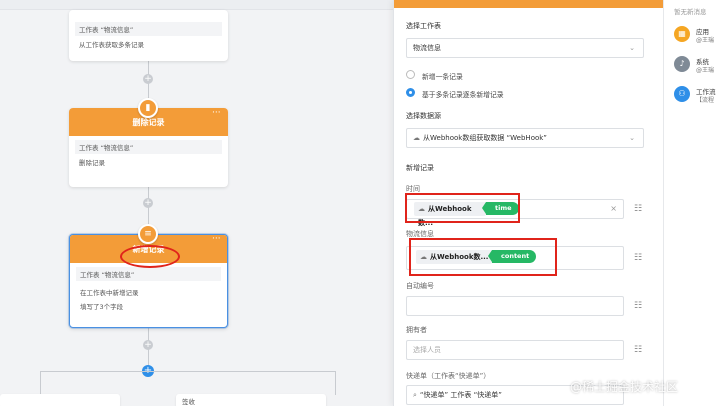  What do you see at coordinates (529, 4) in the screenshot?
I see `panel-header-bar` at bounding box center [529, 4].